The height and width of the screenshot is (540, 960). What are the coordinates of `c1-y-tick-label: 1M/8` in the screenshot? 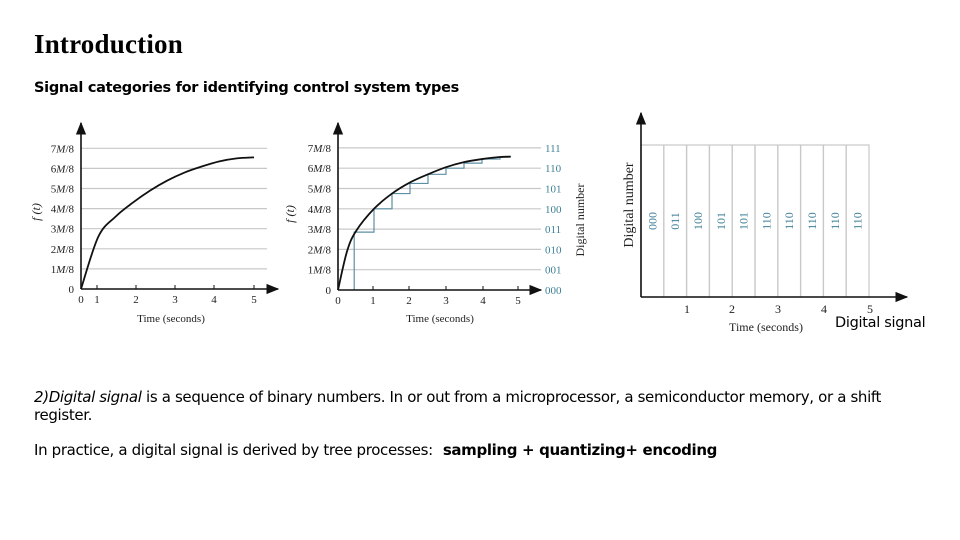 It's located at (63, 270).